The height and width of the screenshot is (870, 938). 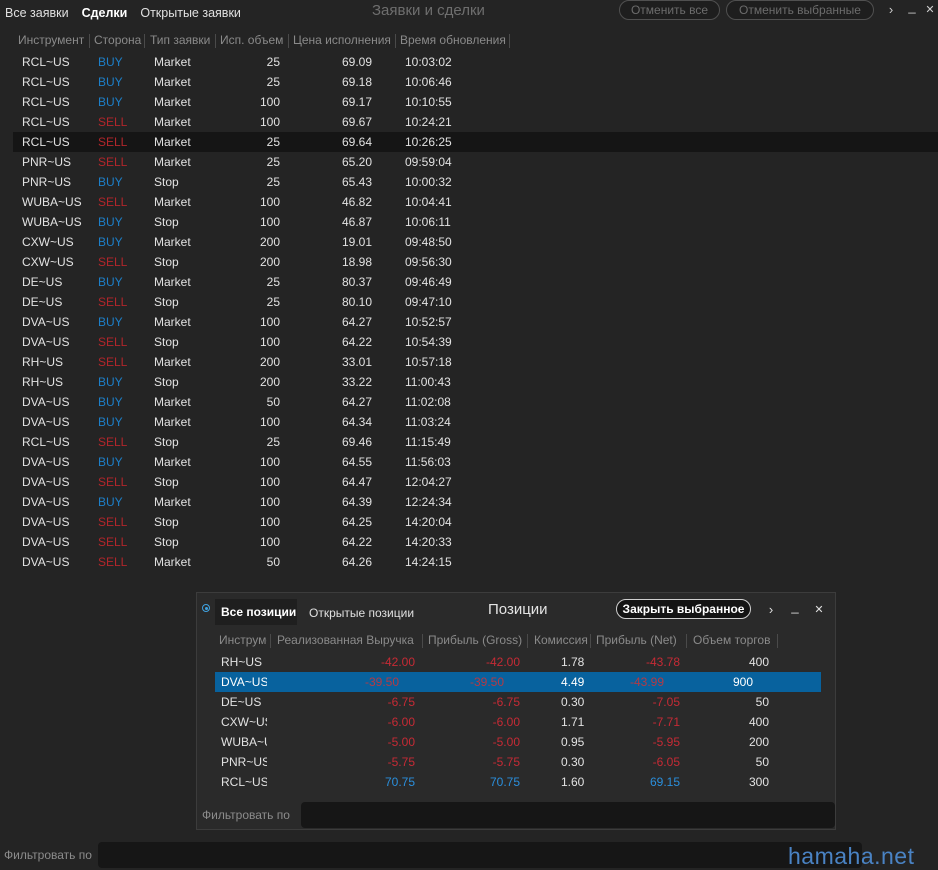 I want to click on update-time-cell: 11:02:08, so click(x=428, y=402).